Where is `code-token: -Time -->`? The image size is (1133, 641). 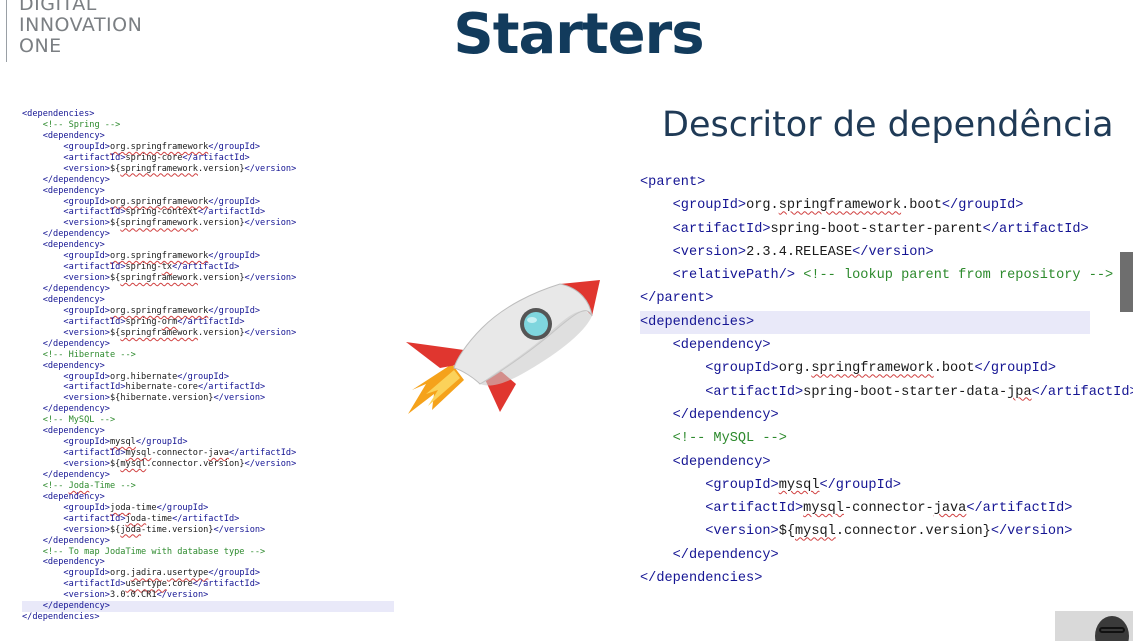 code-token: -Time --> is located at coordinates (112, 485).